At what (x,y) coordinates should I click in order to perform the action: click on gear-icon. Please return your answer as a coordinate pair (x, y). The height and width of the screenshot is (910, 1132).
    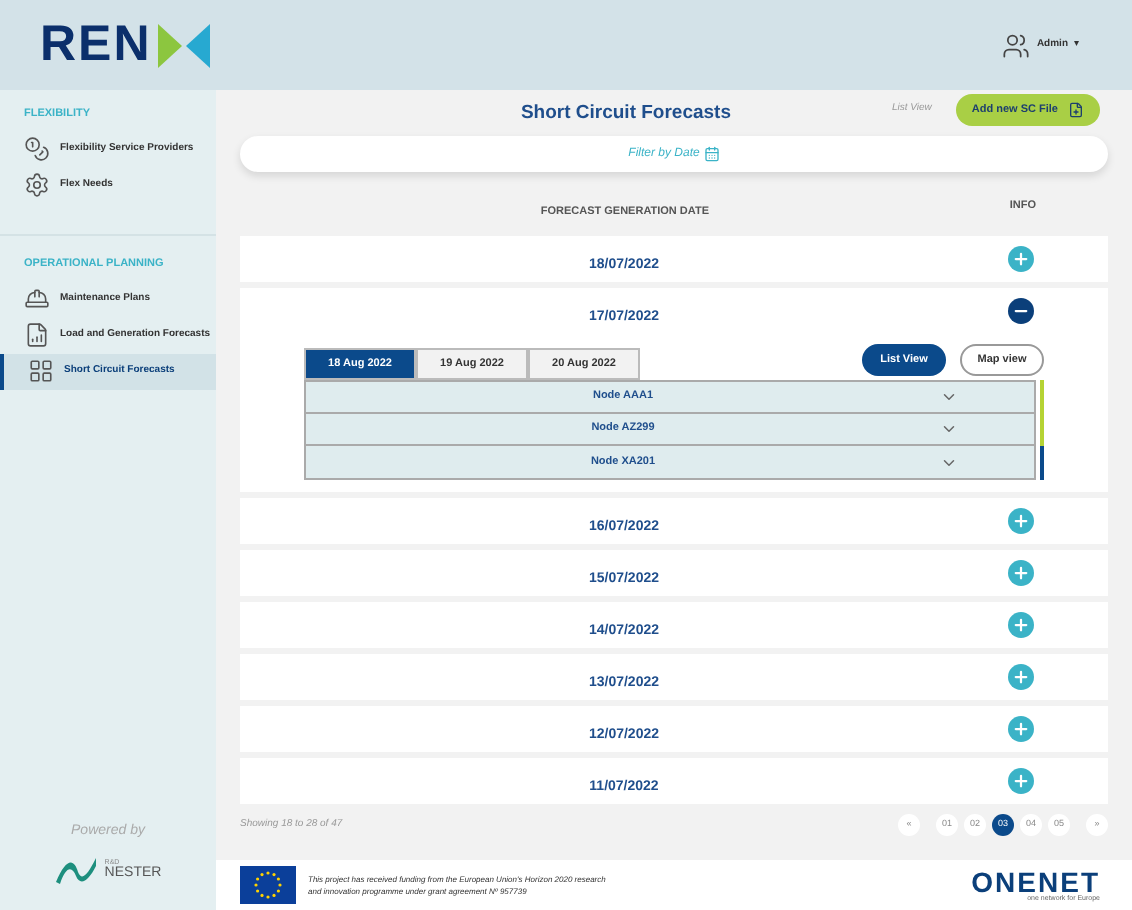
    Looking at the image, I should click on (37, 184).